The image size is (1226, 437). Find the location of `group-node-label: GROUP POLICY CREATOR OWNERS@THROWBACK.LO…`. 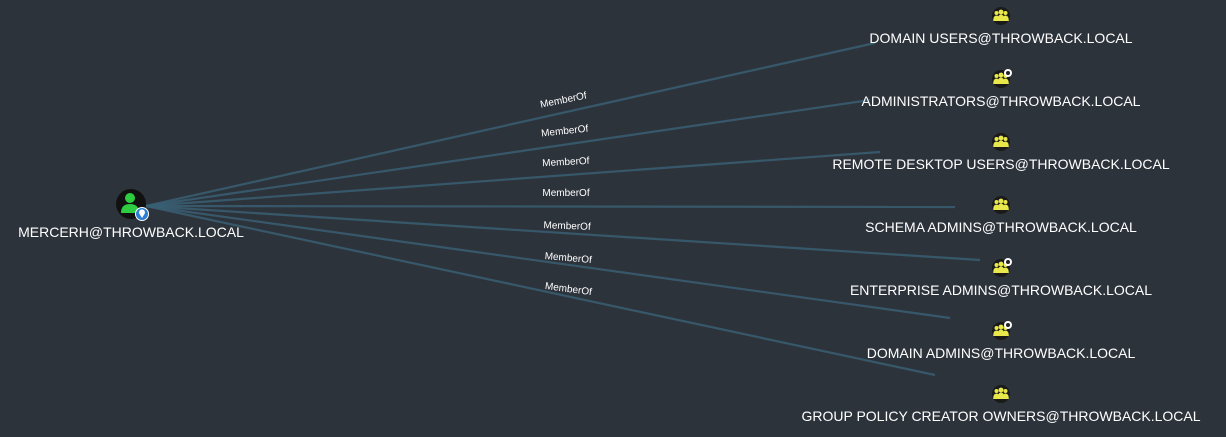

group-node-label: GROUP POLICY CREATOR OWNERS@THROWBACK.LO… is located at coordinates (1000, 416).